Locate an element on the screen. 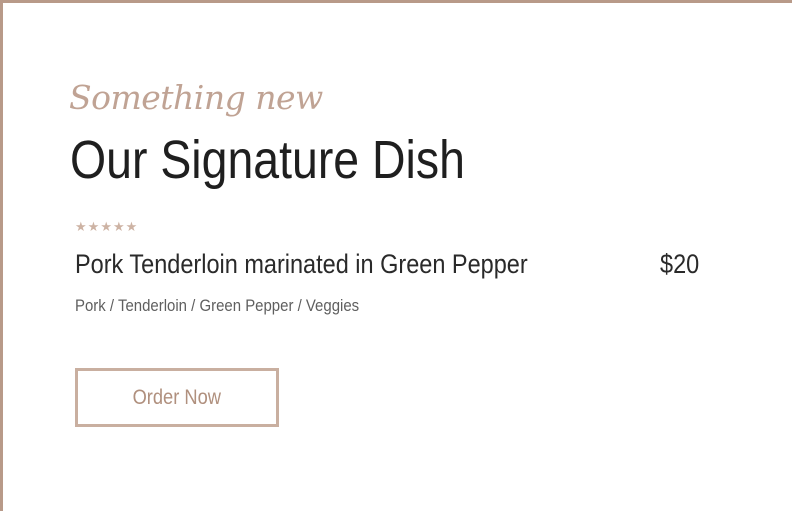  dish-rating: ★ ★ ★ ★ ★ is located at coordinates (106, 227).